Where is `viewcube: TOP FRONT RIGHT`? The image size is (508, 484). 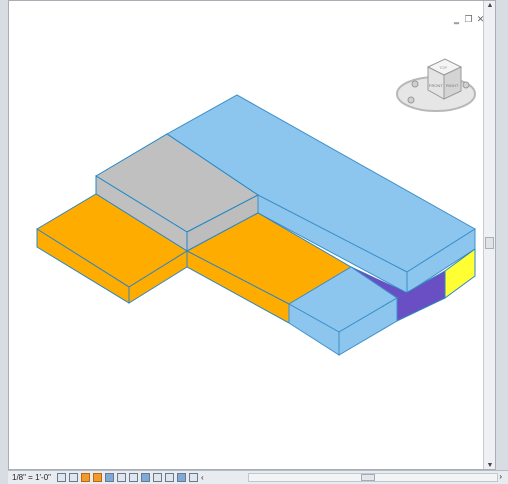
viewcube: TOP FRONT RIGHT is located at coordinates (436, 85).